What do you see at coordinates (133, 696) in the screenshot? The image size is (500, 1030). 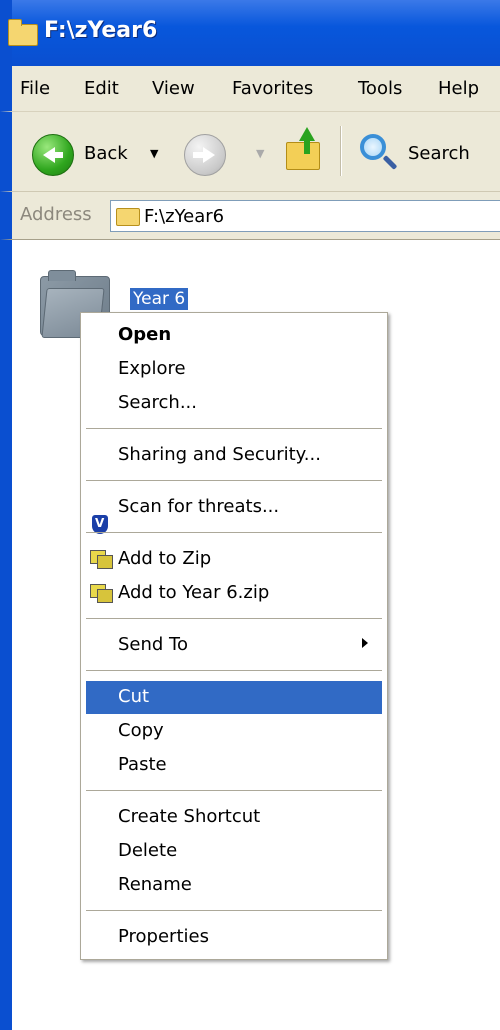 I see `menu-item-cut: Cut` at bounding box center [133, 696].